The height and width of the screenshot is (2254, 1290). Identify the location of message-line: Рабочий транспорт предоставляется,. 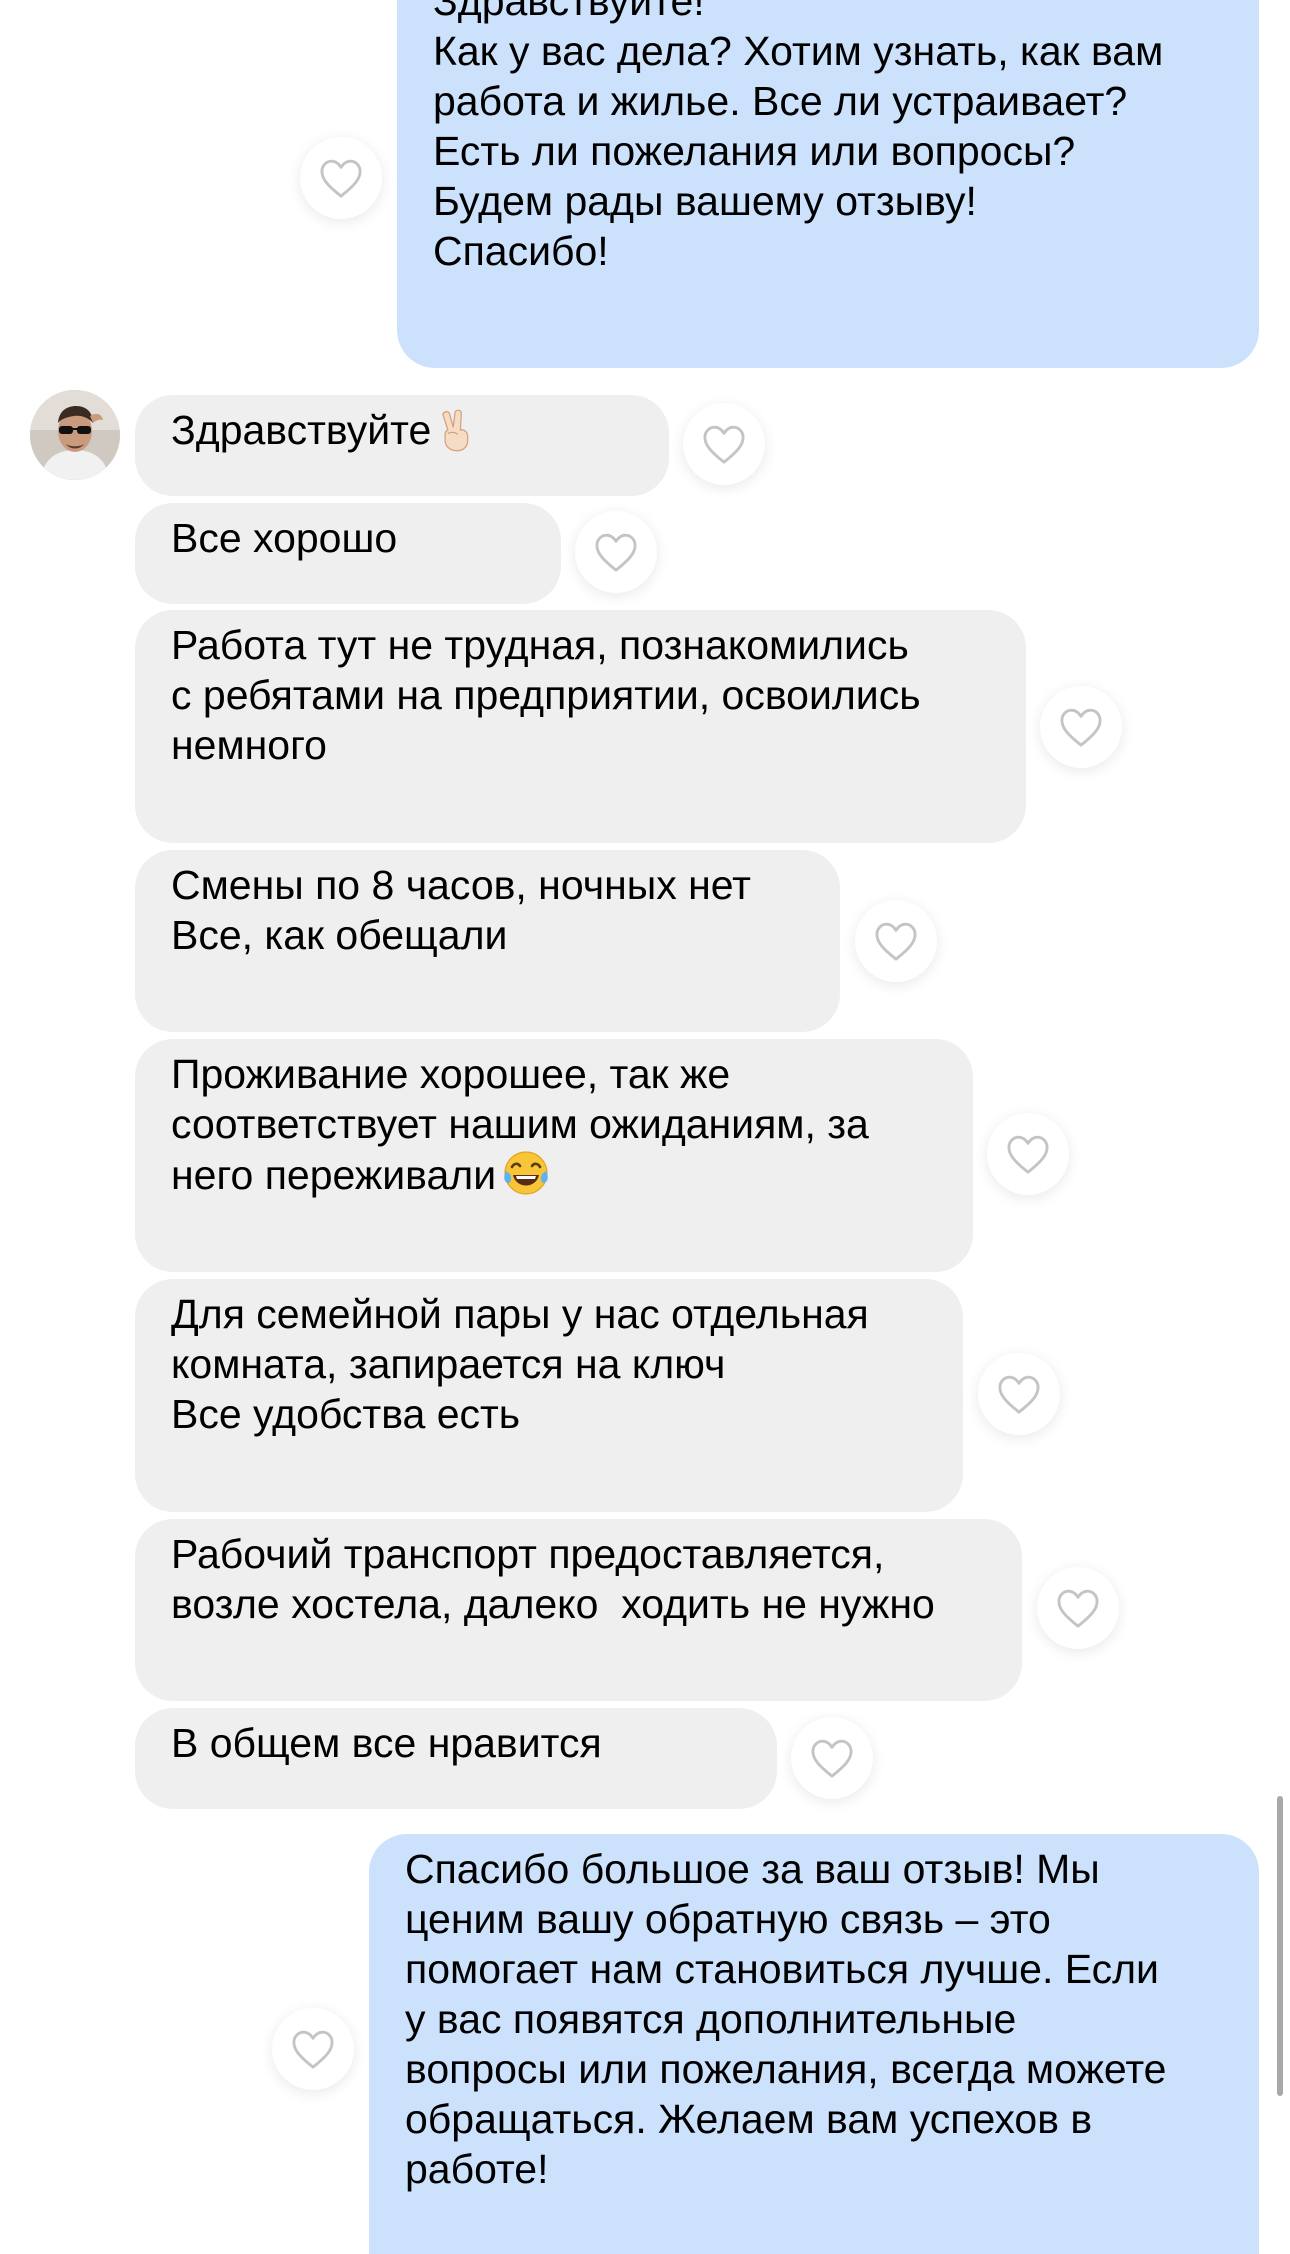
(528, 1554).